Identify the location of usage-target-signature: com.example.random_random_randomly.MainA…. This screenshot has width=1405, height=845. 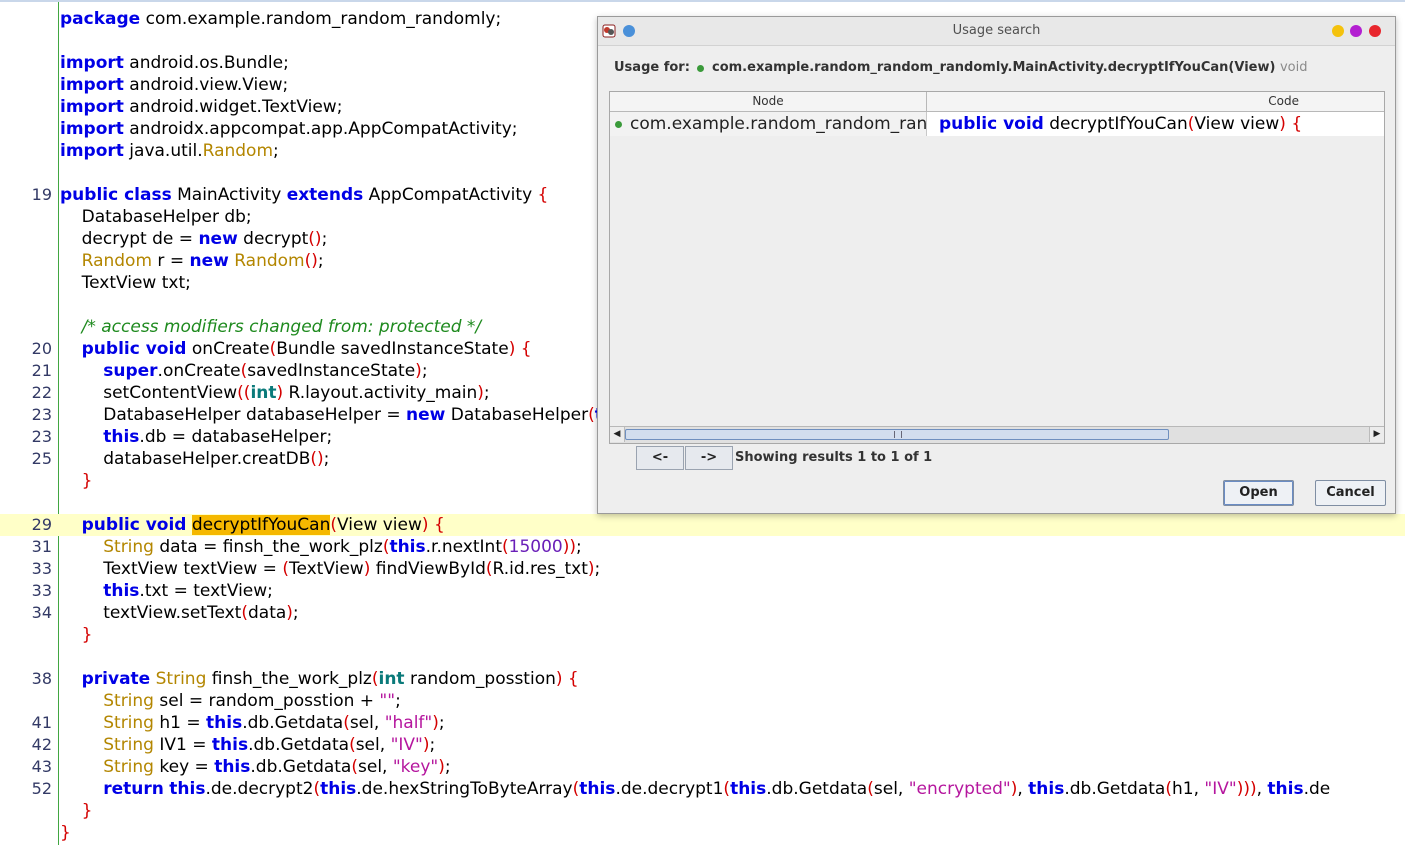
(996, 67).